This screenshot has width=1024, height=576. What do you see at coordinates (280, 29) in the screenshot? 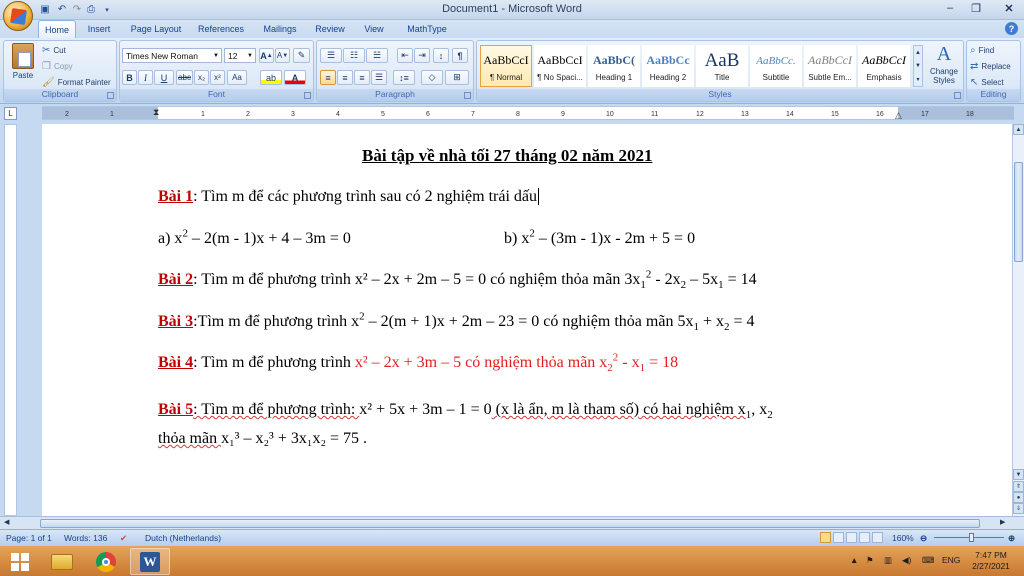
I see `tab-mailings: Mailings` at bounding box center [280, 29].